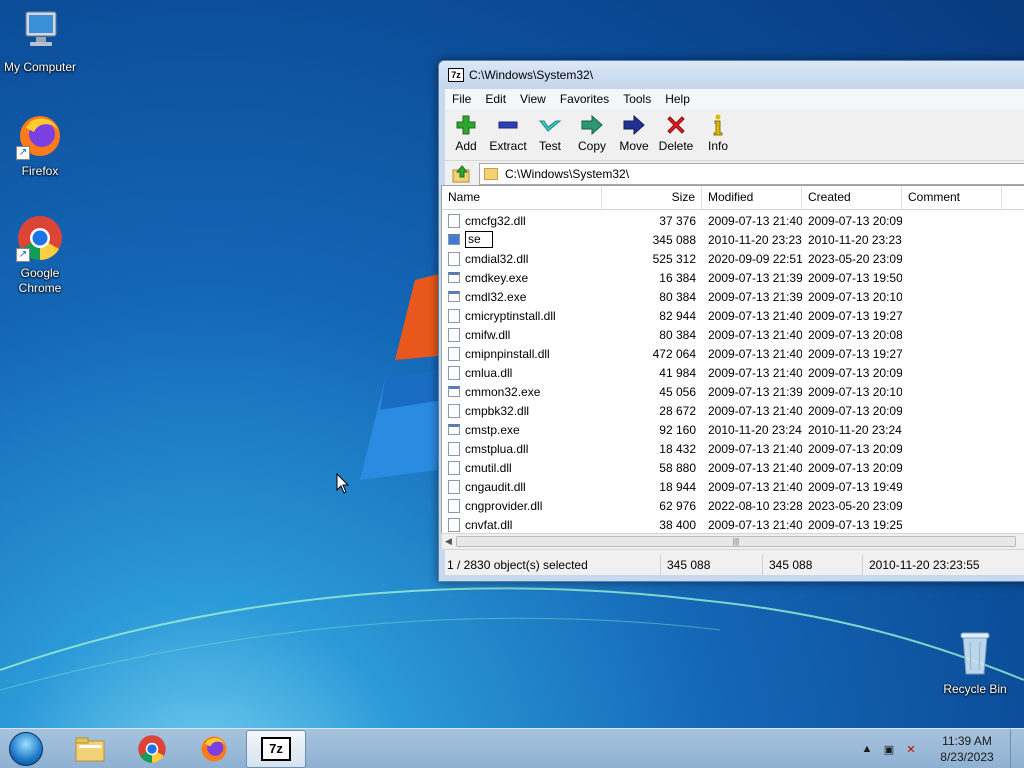 The image size is (1024, 768). Describe the element at coordinates (755, 239) in the screenshot. I see `file-modified: 2010-11-20 23:23` at that location.